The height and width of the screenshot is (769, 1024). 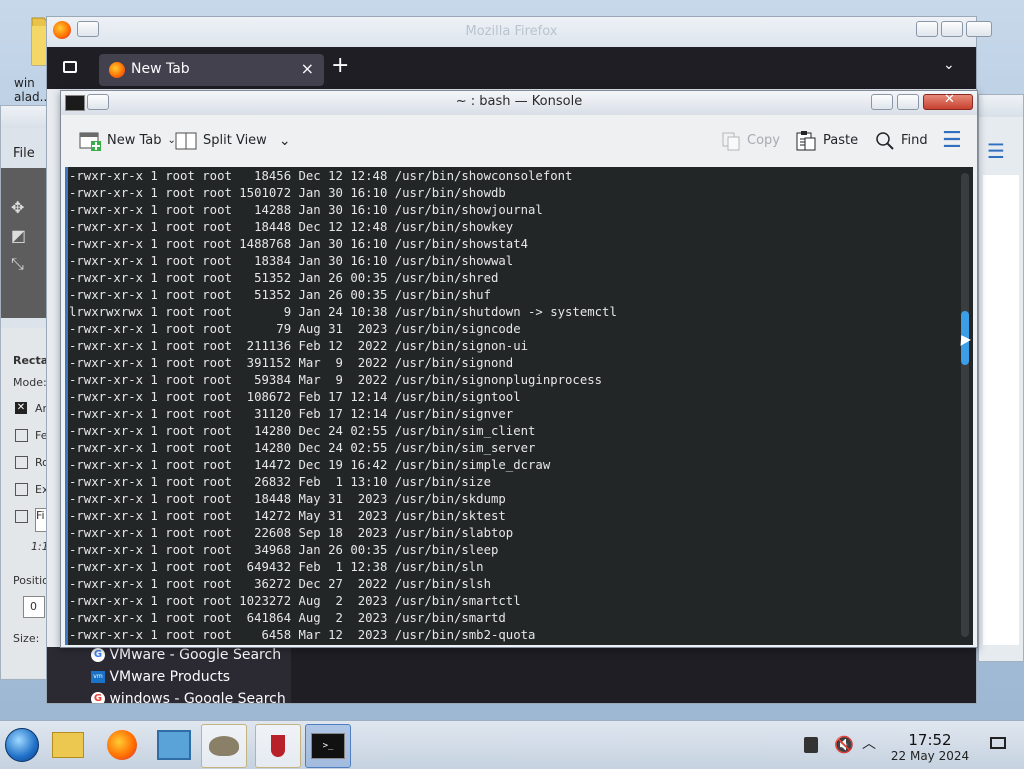 I want to click on clipboard-icon, so click(x=811, y=745).